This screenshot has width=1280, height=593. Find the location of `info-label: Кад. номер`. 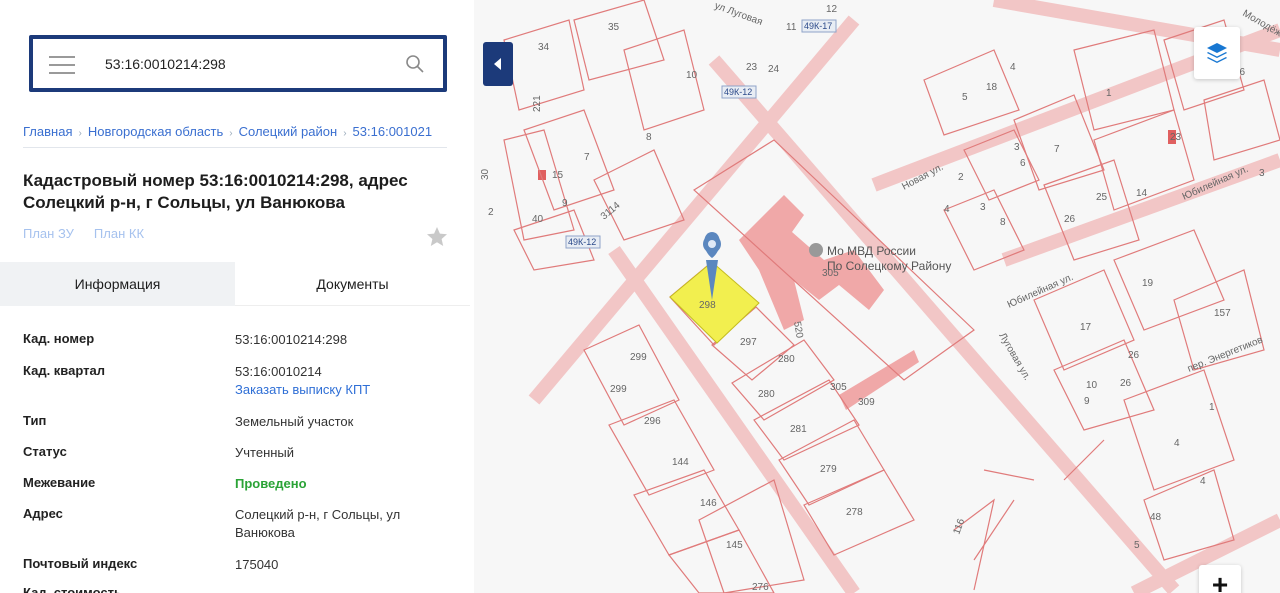

info-label: Кад. номер is located at coordinates (59, 338).